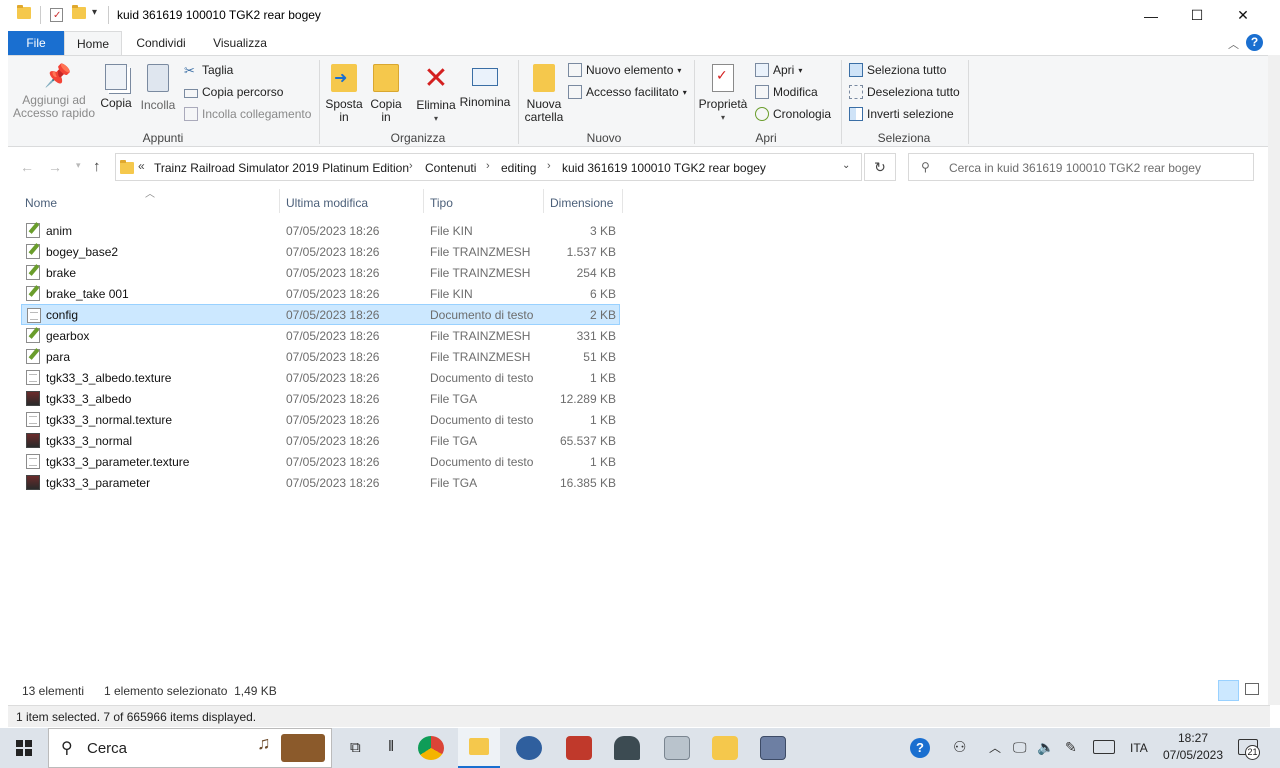 The image size is (1280, 768). Describe the element at coordinates (1249, 749) in the screenshot. I see `notifications-icon: 21` at that location.